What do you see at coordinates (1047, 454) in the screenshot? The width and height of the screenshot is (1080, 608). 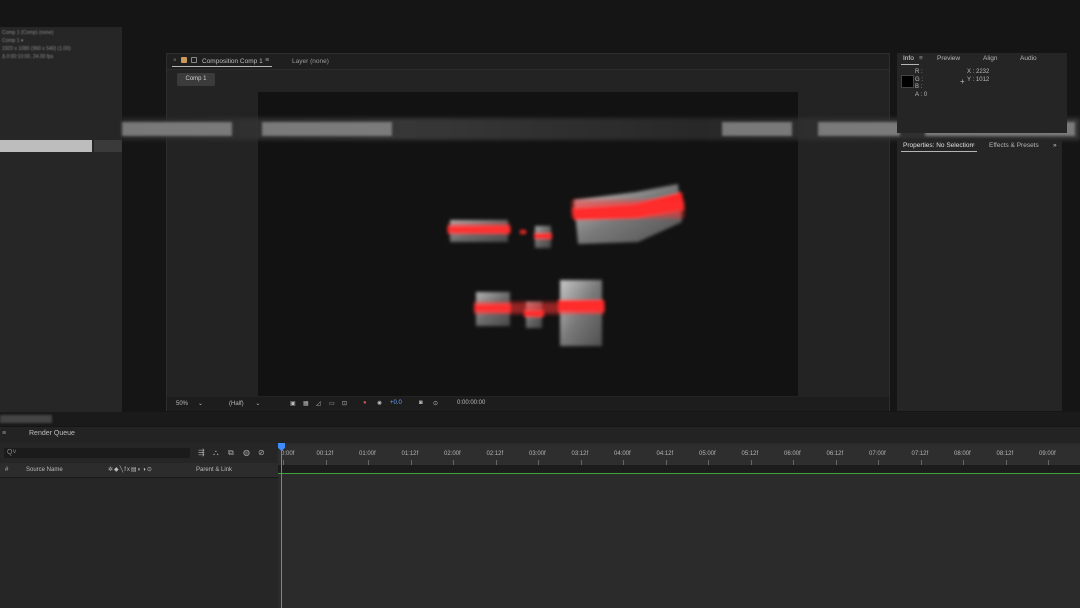 I see `ruler-tick-label: 09:00f` at bounding box center [1047, 454].